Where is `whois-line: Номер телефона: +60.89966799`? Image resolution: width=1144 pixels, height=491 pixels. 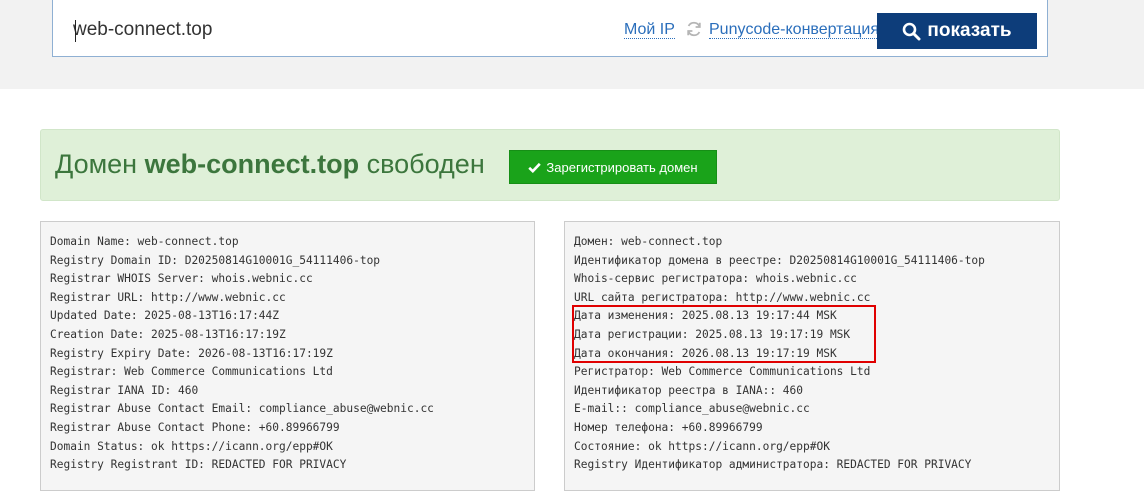 whois-line: Номер телефона: +60.89966799 is located at coordinates (668, 427).